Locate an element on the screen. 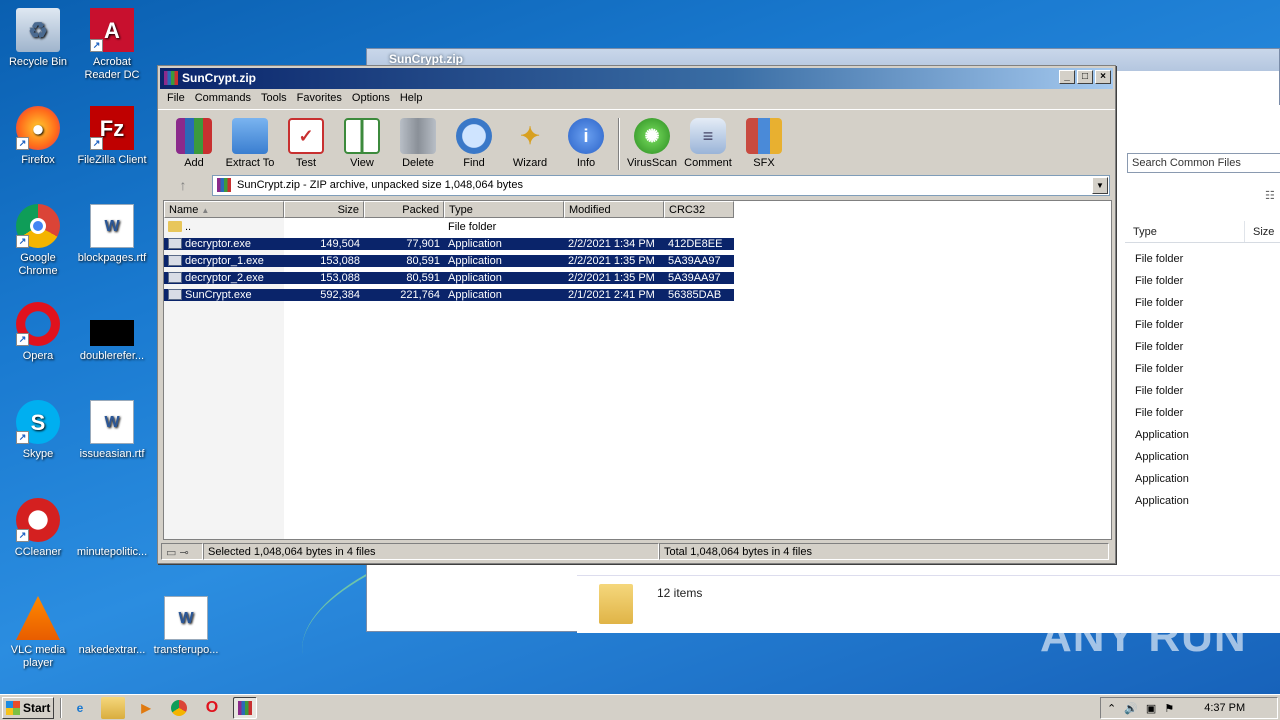 This screenshot has width=1280, height=720. desktop-icon-filezilla: Fz ↗ FileZilla Client is located at coordinates (112, 136).